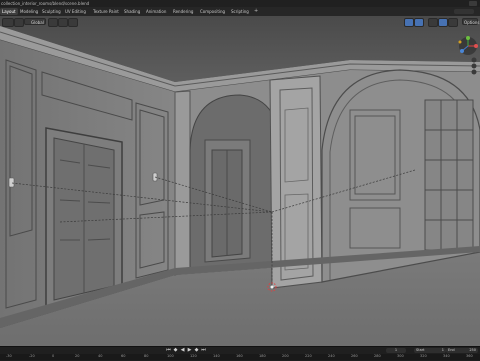 This screenshot has width=480, height=361. Describe the element at coordinates (469, 356) in the screenshot. I see `ruler-tick-label: 360` at that location.